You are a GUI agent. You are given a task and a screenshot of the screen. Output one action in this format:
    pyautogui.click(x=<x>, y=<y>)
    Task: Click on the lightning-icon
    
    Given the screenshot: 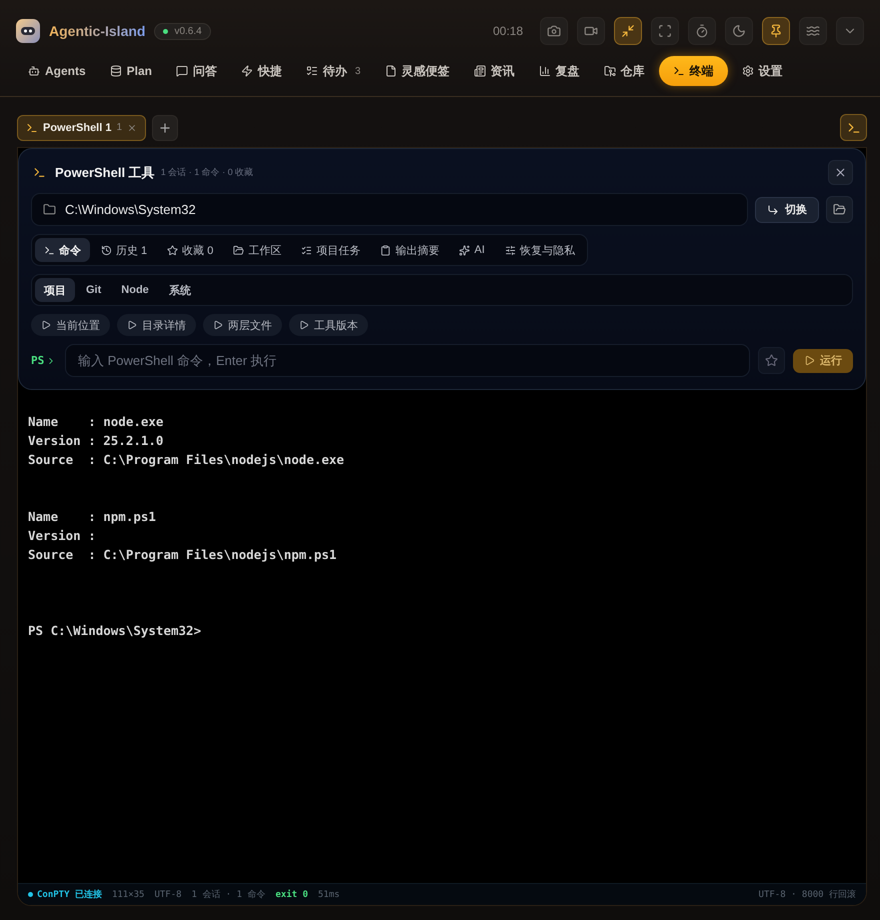 What is the action you would take?
    pyautogui.click(x=247, y=71)
    